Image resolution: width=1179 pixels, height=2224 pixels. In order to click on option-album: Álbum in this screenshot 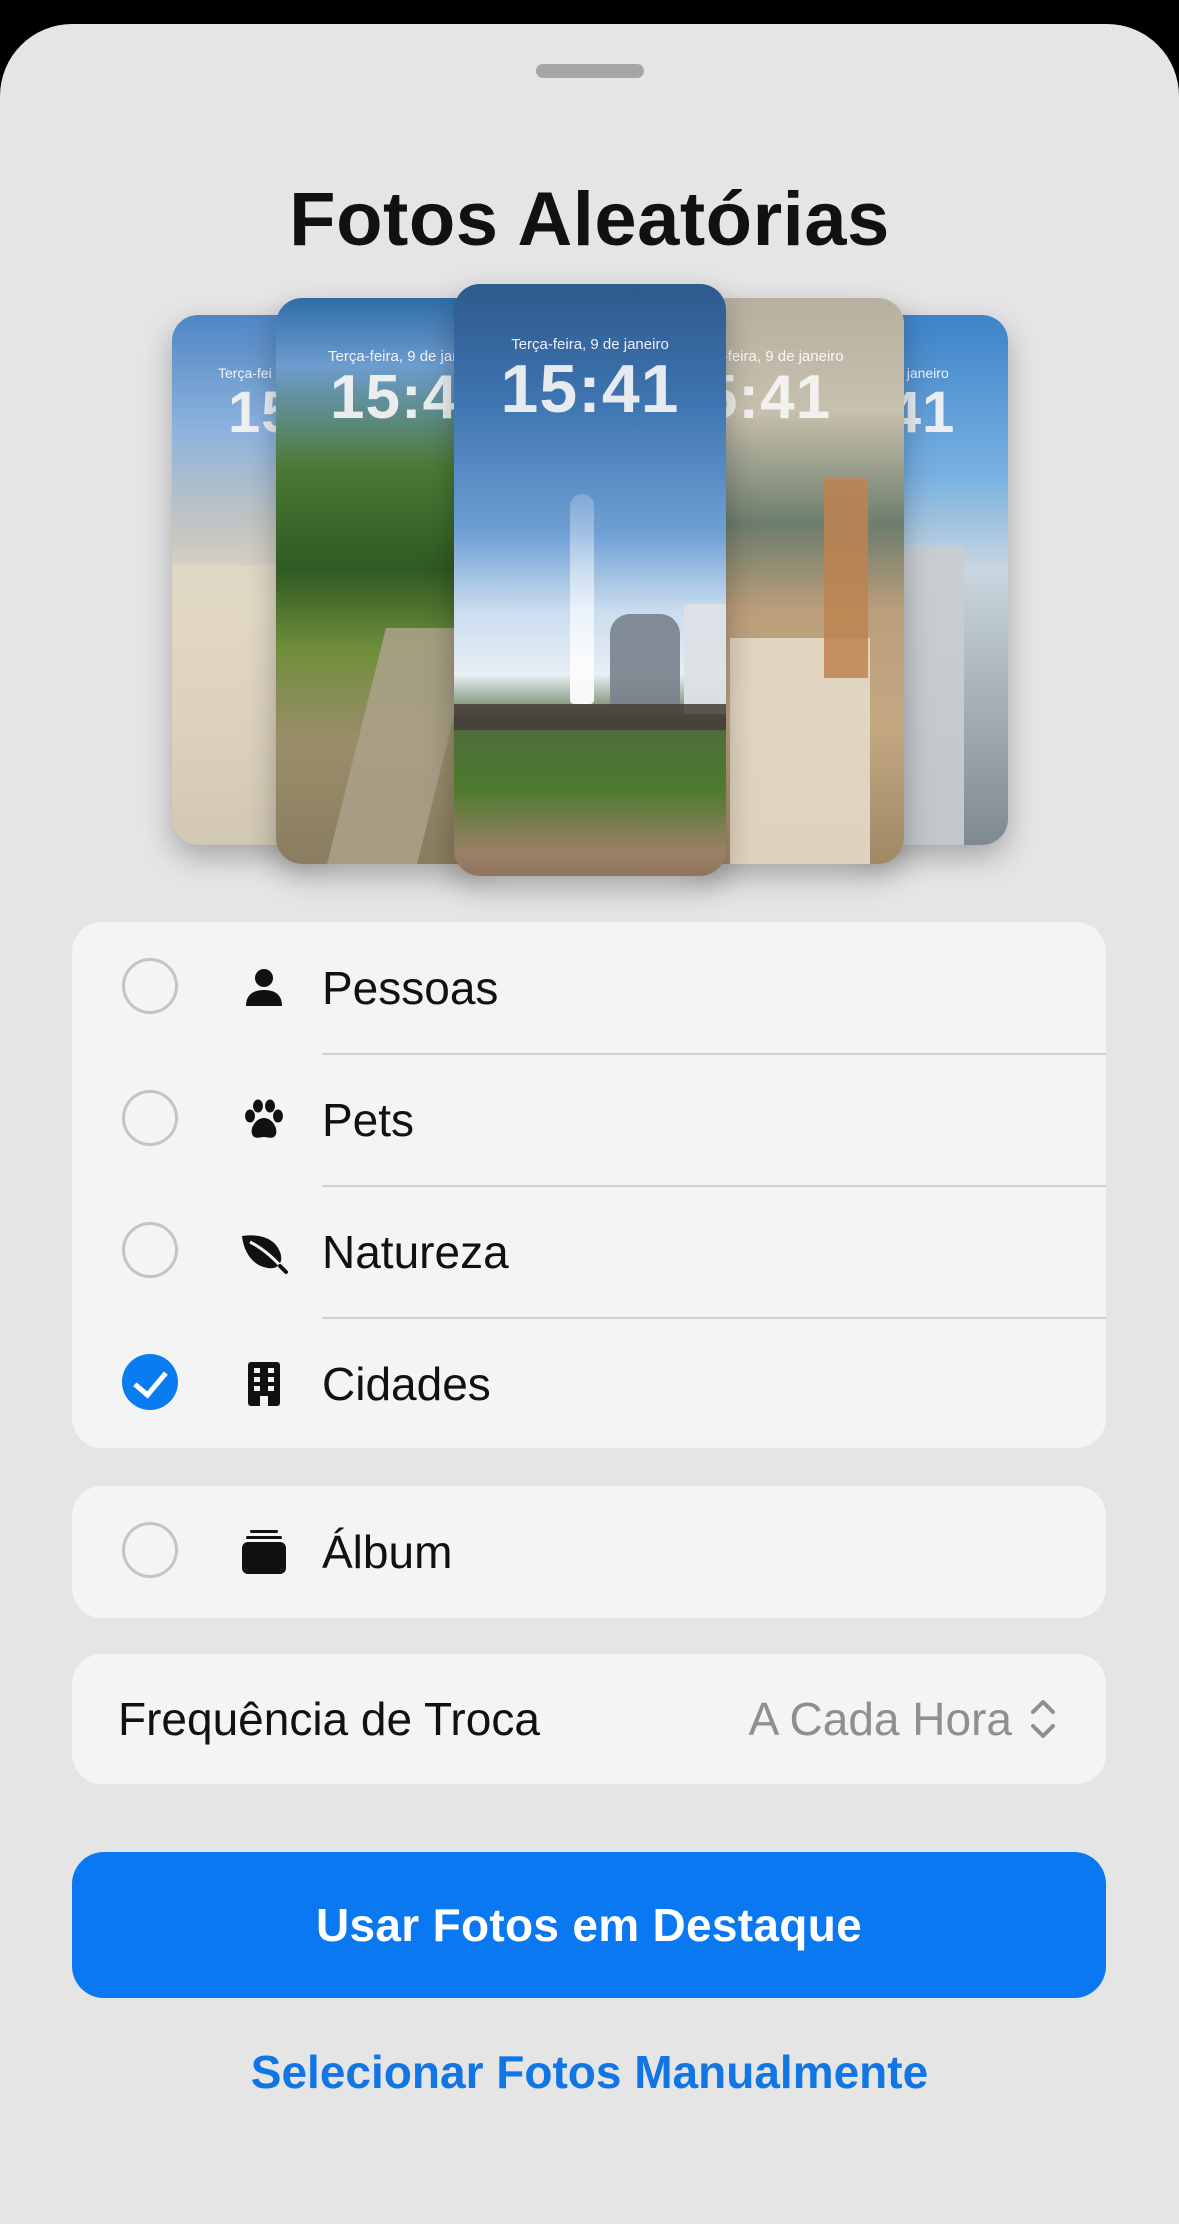, I will do `click(589, 1552)`.